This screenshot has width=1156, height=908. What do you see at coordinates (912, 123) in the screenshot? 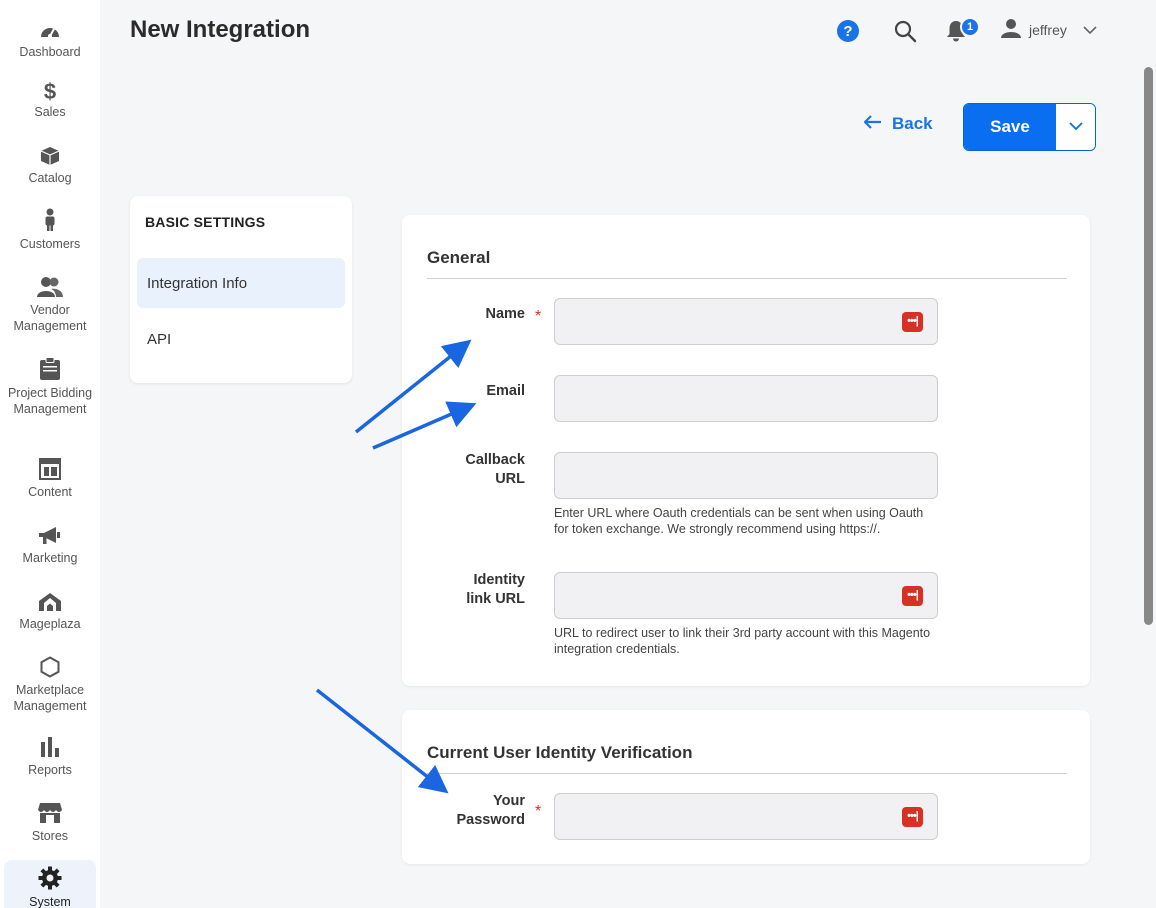
I see `back-label: Back` at bounding box center [912, 123].